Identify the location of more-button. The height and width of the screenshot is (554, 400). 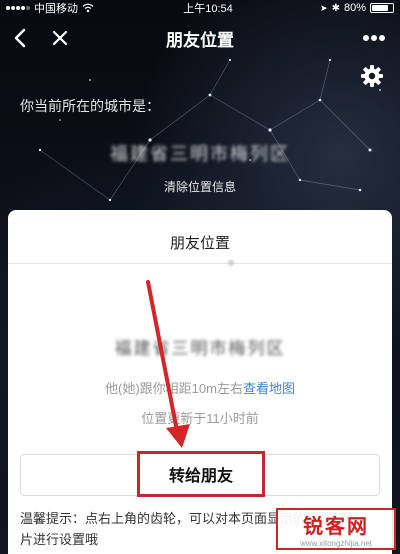
(374, 38).